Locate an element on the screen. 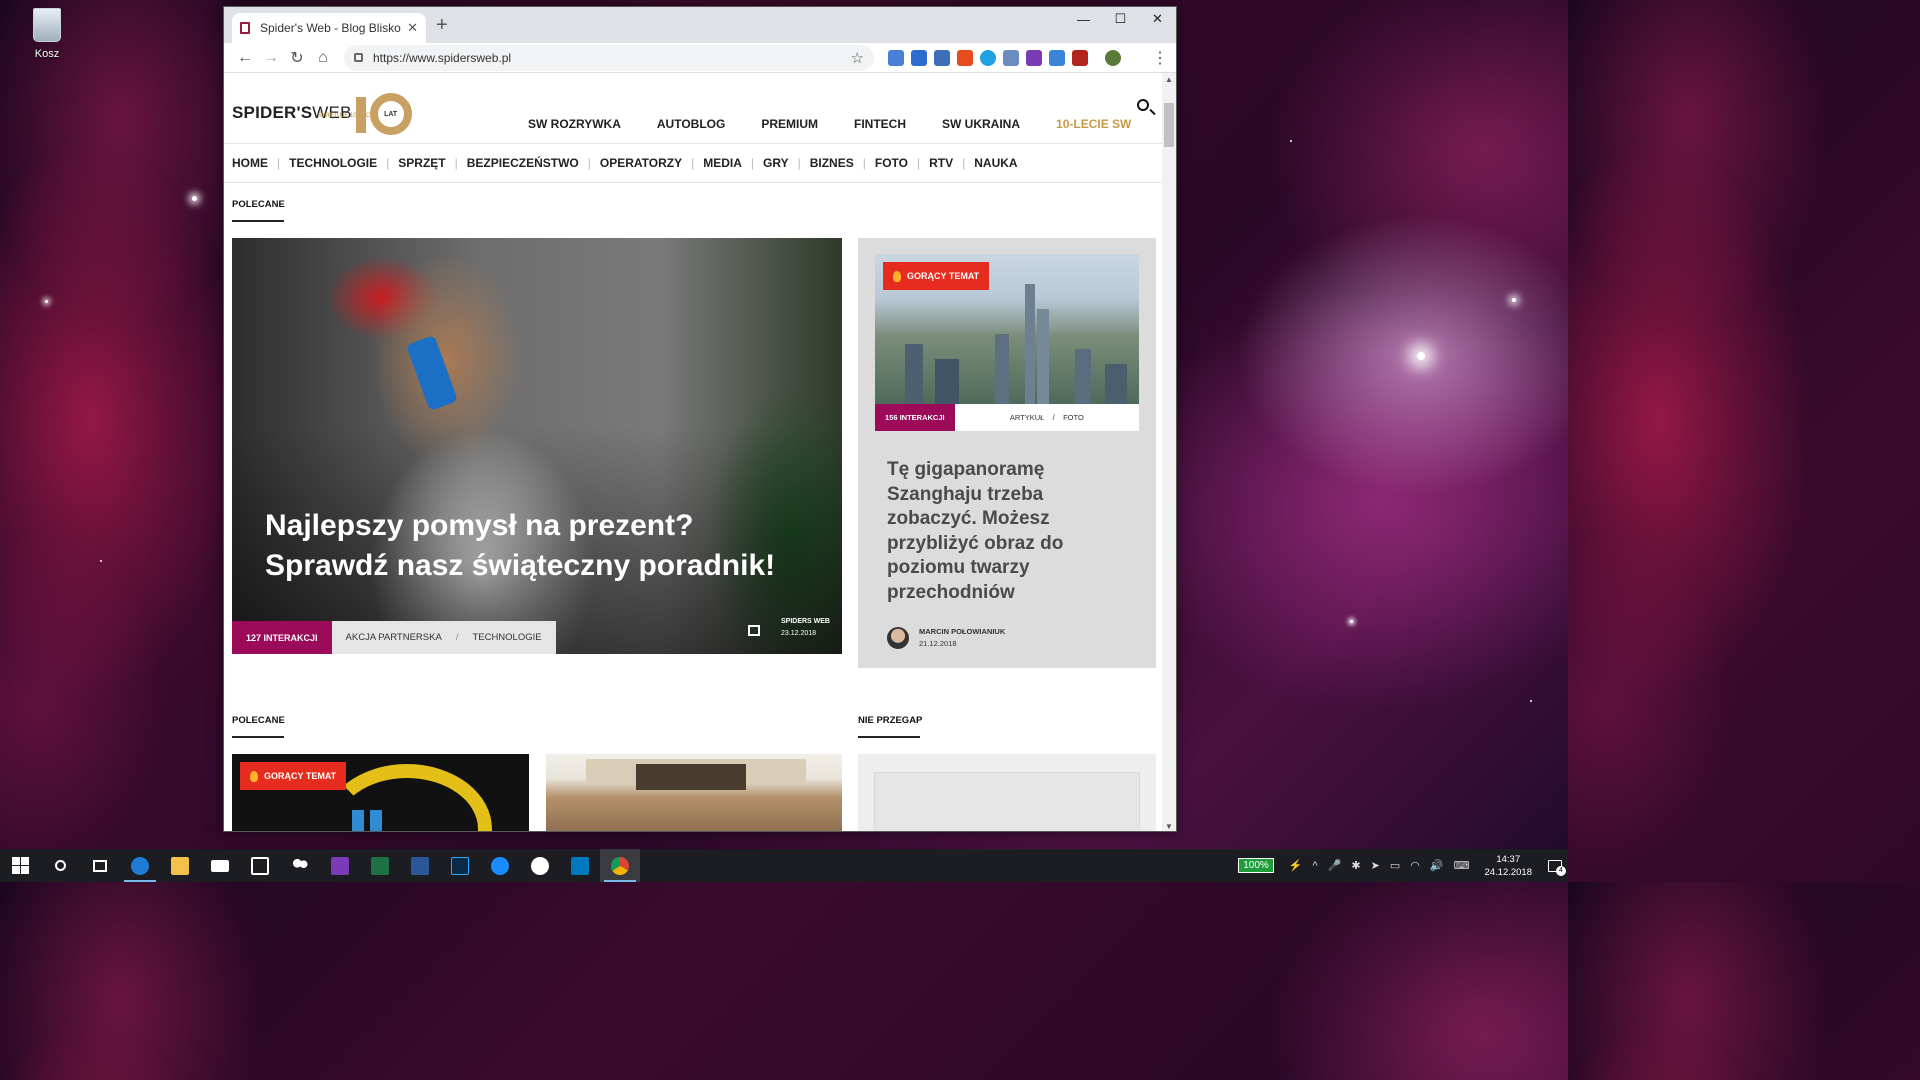 This screenshot has width=1920, height=1080. top-nav-sw-rozrywka: SW ROZRYWKA is located at coordinates (574, 124).